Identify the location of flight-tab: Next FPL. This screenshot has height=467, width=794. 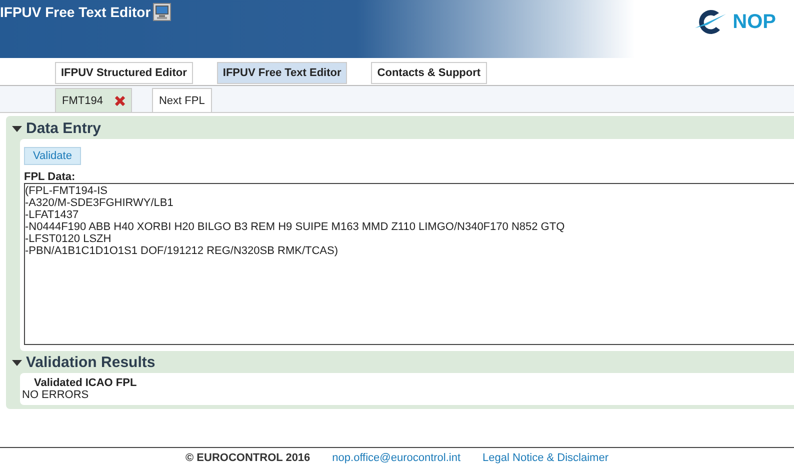
(182, 100).